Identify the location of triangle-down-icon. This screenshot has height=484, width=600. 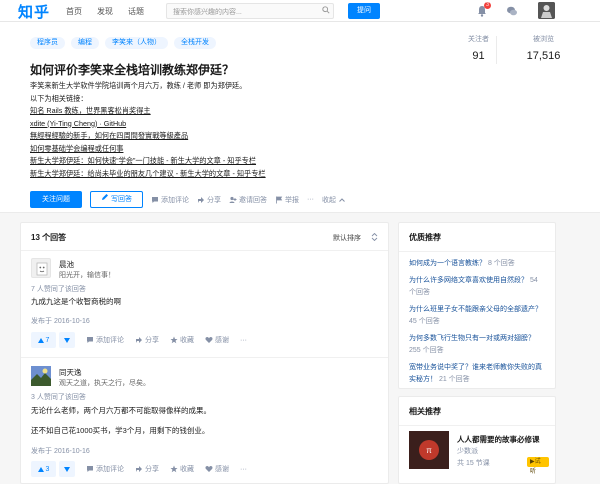
(67, 340).